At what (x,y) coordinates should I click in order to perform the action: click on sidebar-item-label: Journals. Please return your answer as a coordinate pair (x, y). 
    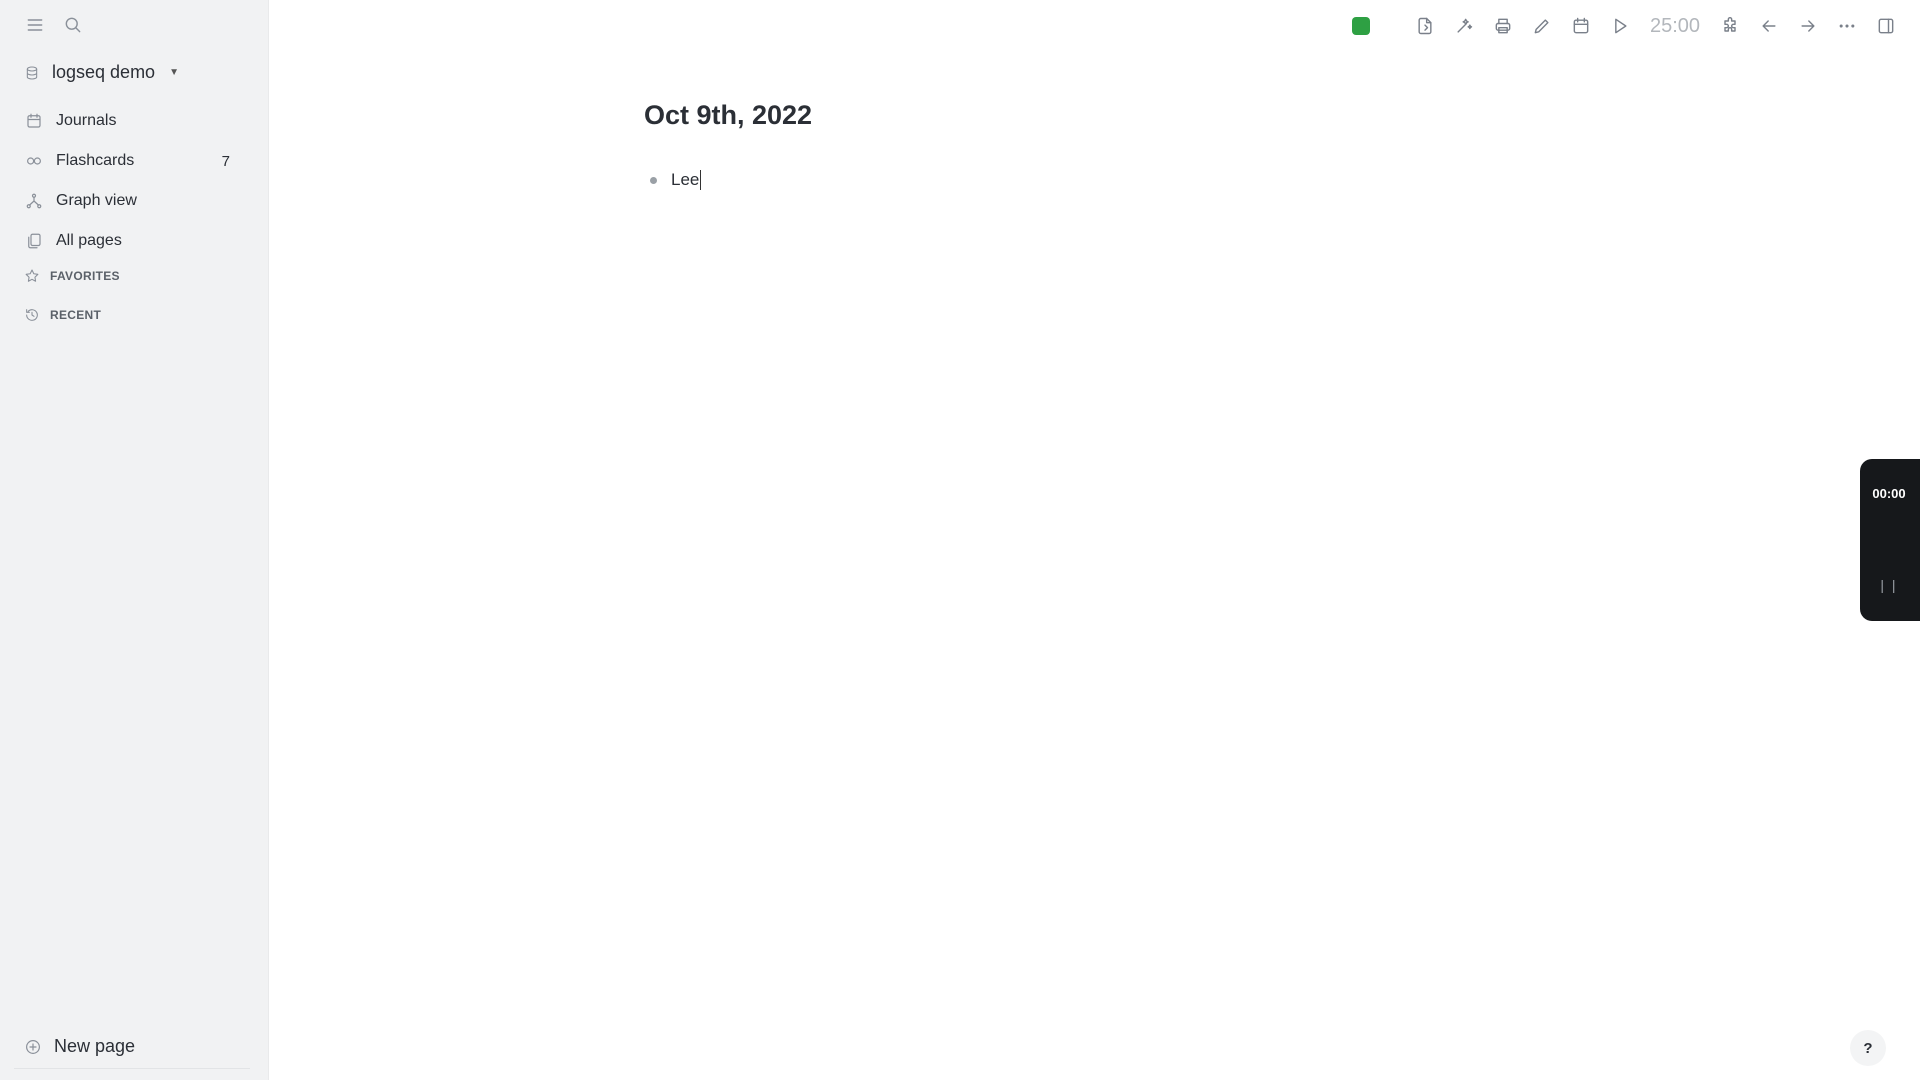
    Looking at the image, I should click on (86, 120).